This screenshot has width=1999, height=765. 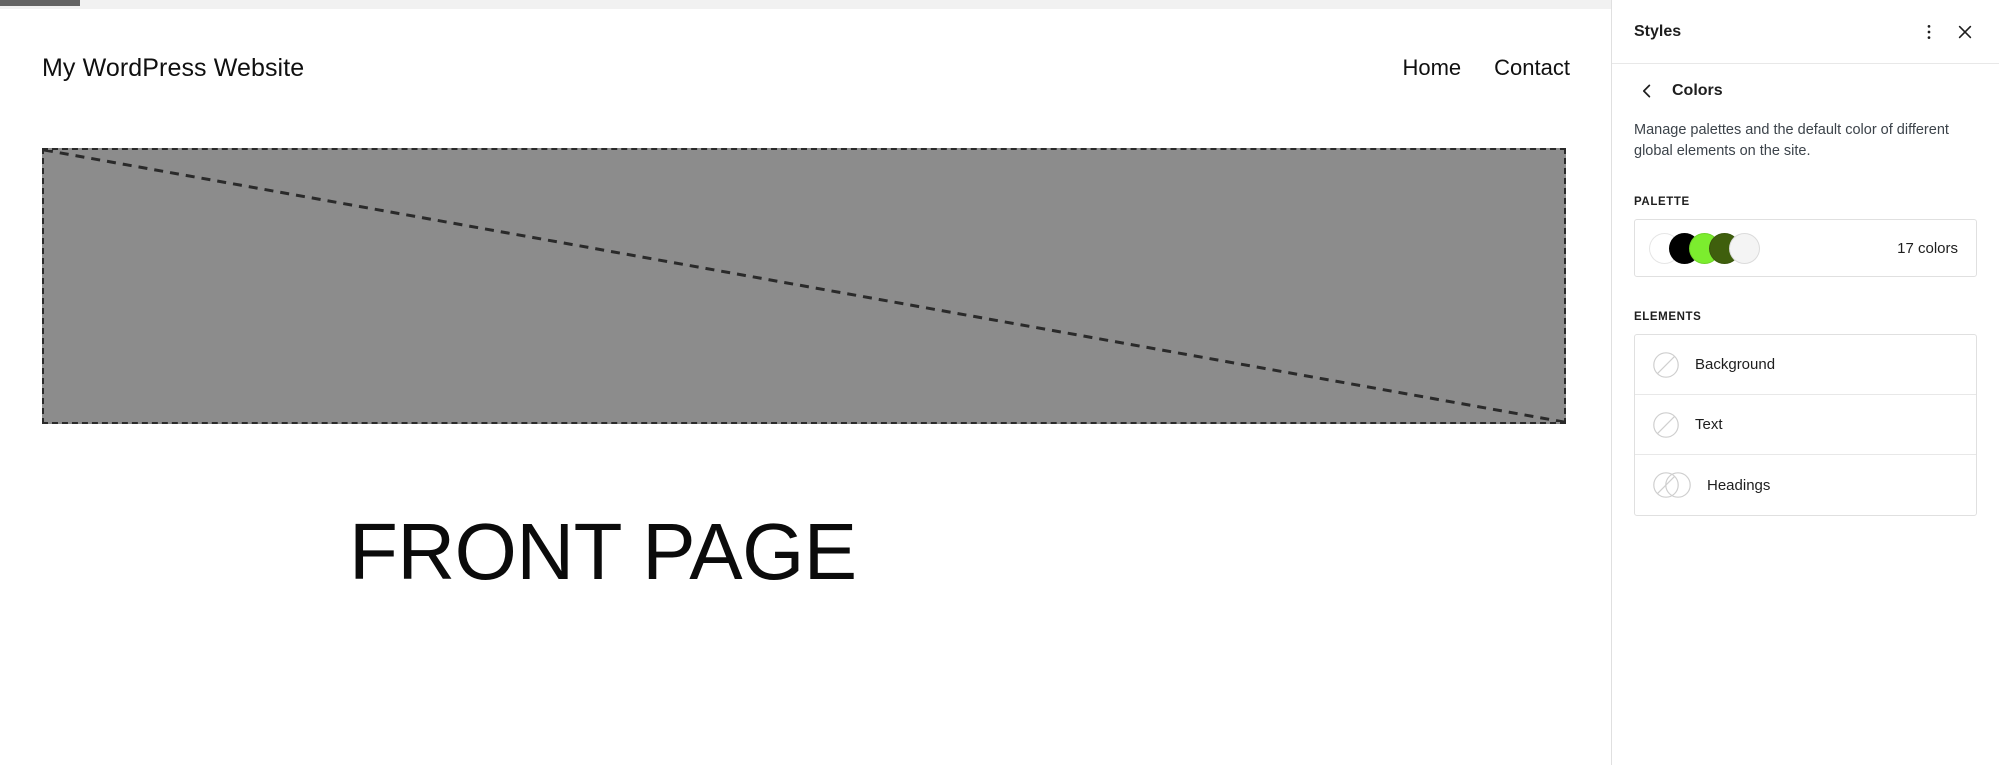 I want to click on close-icon, so click(x=1965, y=32).